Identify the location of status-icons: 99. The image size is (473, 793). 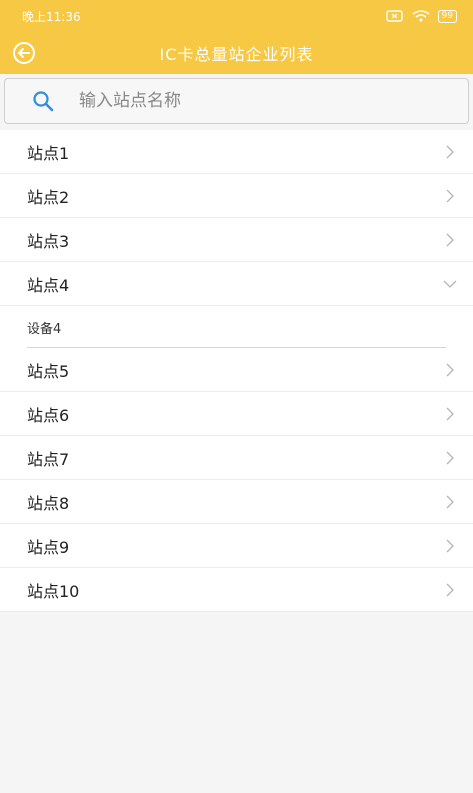
(421, 16).